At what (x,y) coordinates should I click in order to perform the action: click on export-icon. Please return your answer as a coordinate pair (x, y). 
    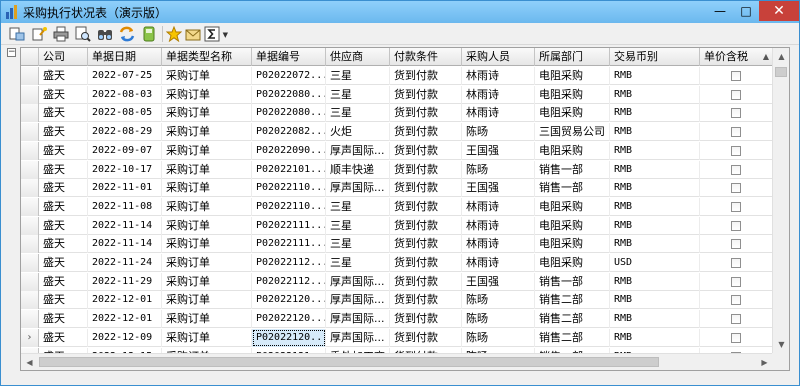
    Looking at the image, I should click on (17, 34).